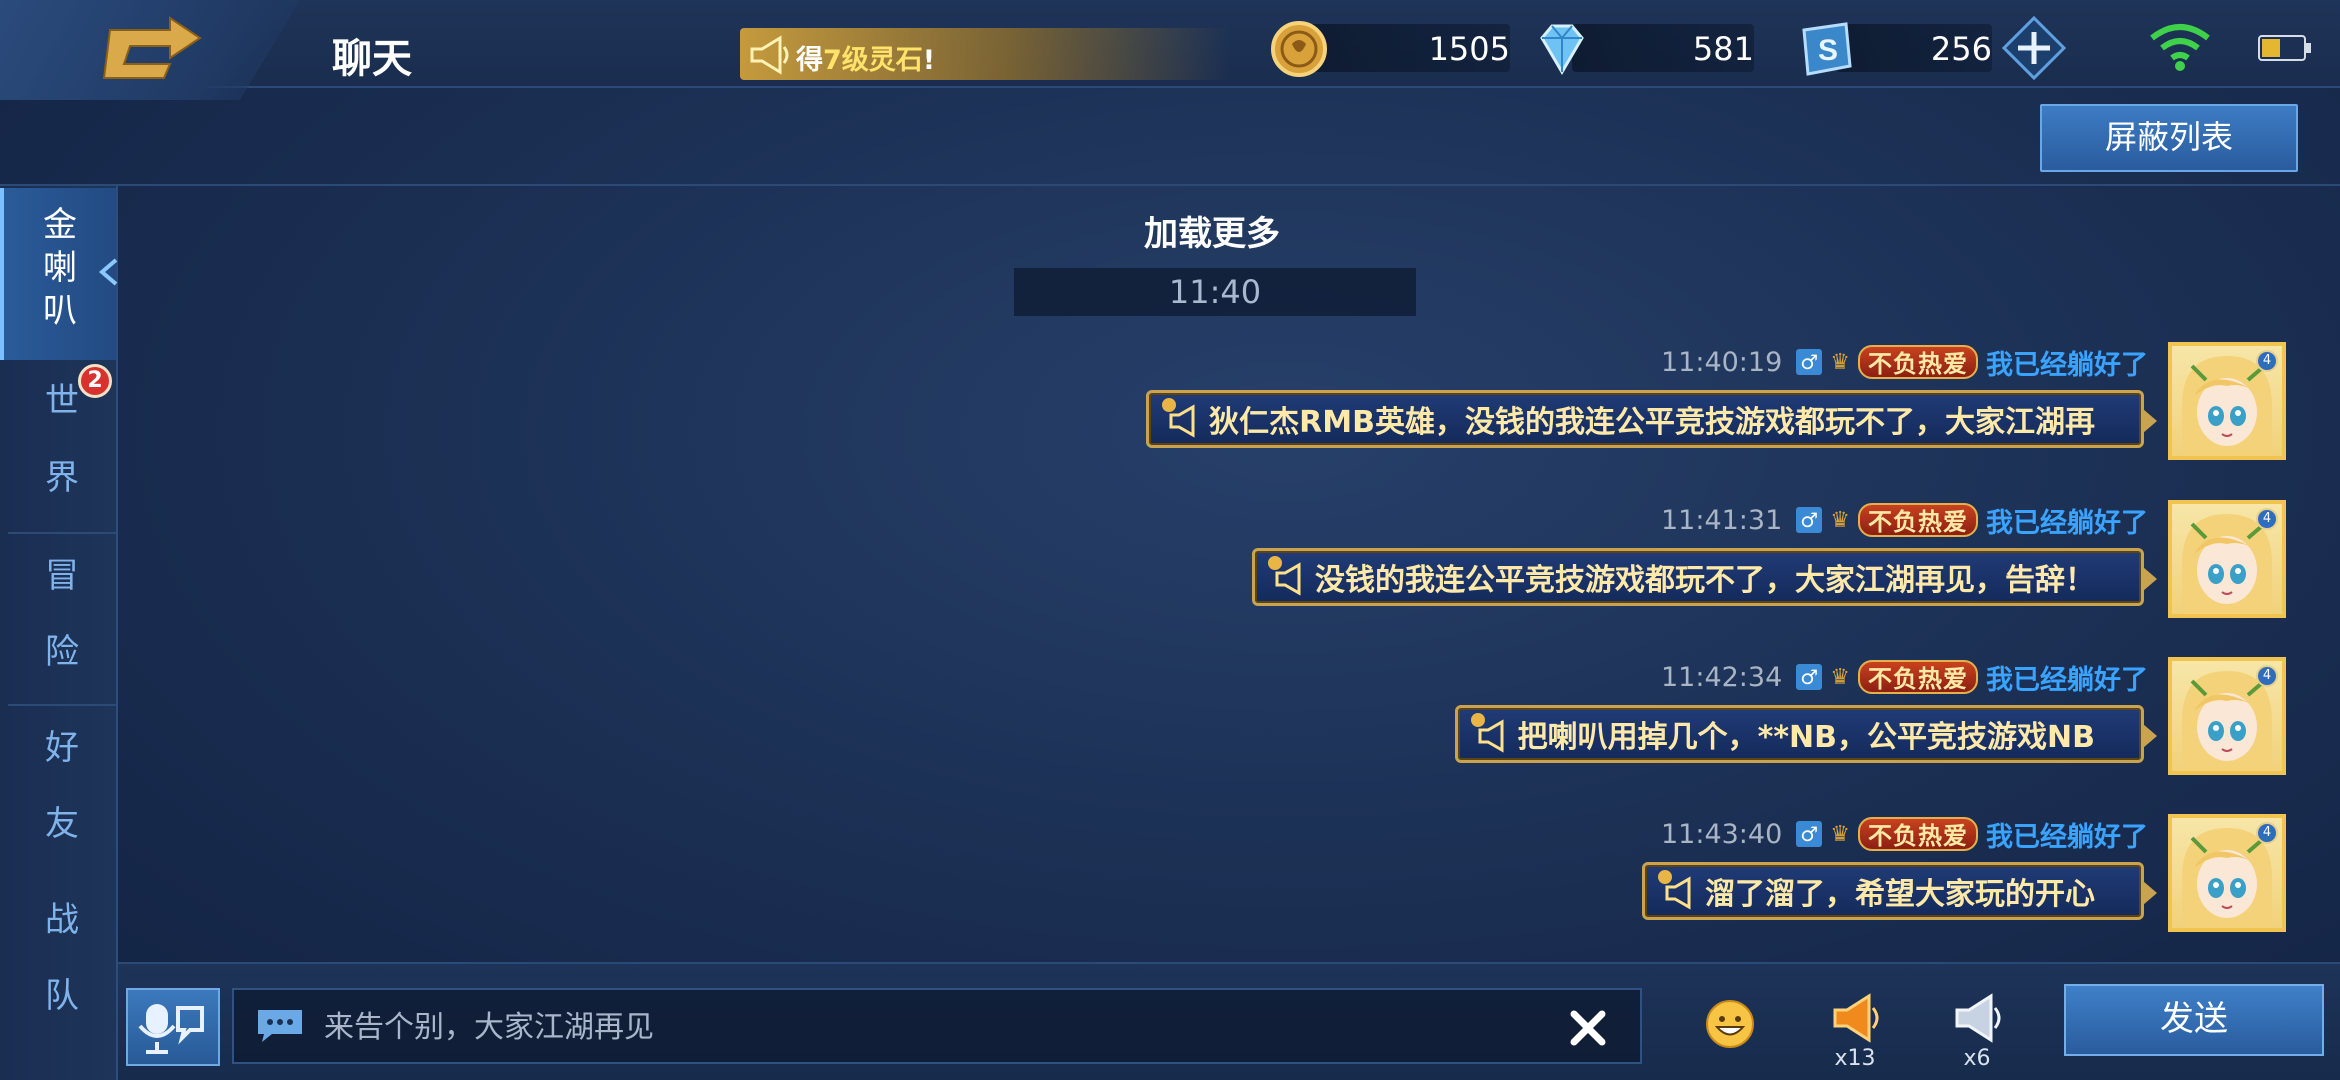  Describe the element at coordinates (1212, 230) in the screenshot. I see `load-more-button: 加载更多` at that location.